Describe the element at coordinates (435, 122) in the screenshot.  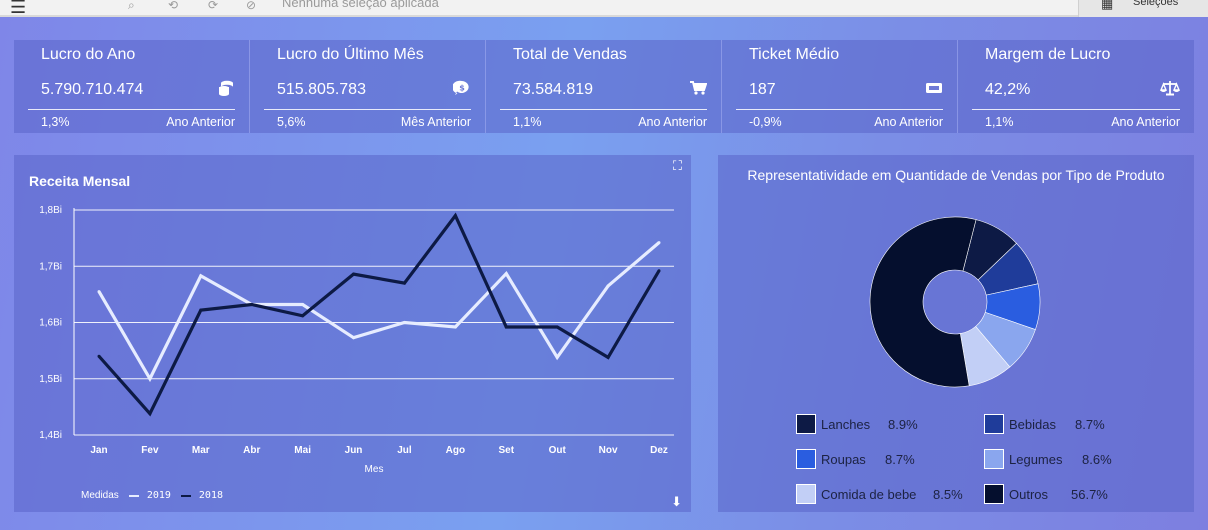
I see `kpi-reference: Mês Anterior` at that location.